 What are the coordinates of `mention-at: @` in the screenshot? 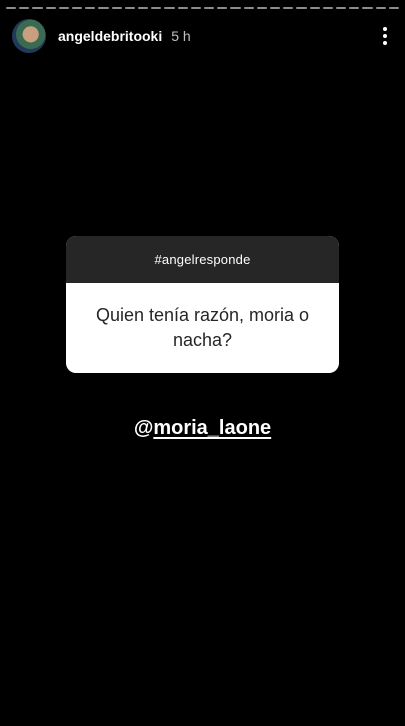 It's located at (143, 428).